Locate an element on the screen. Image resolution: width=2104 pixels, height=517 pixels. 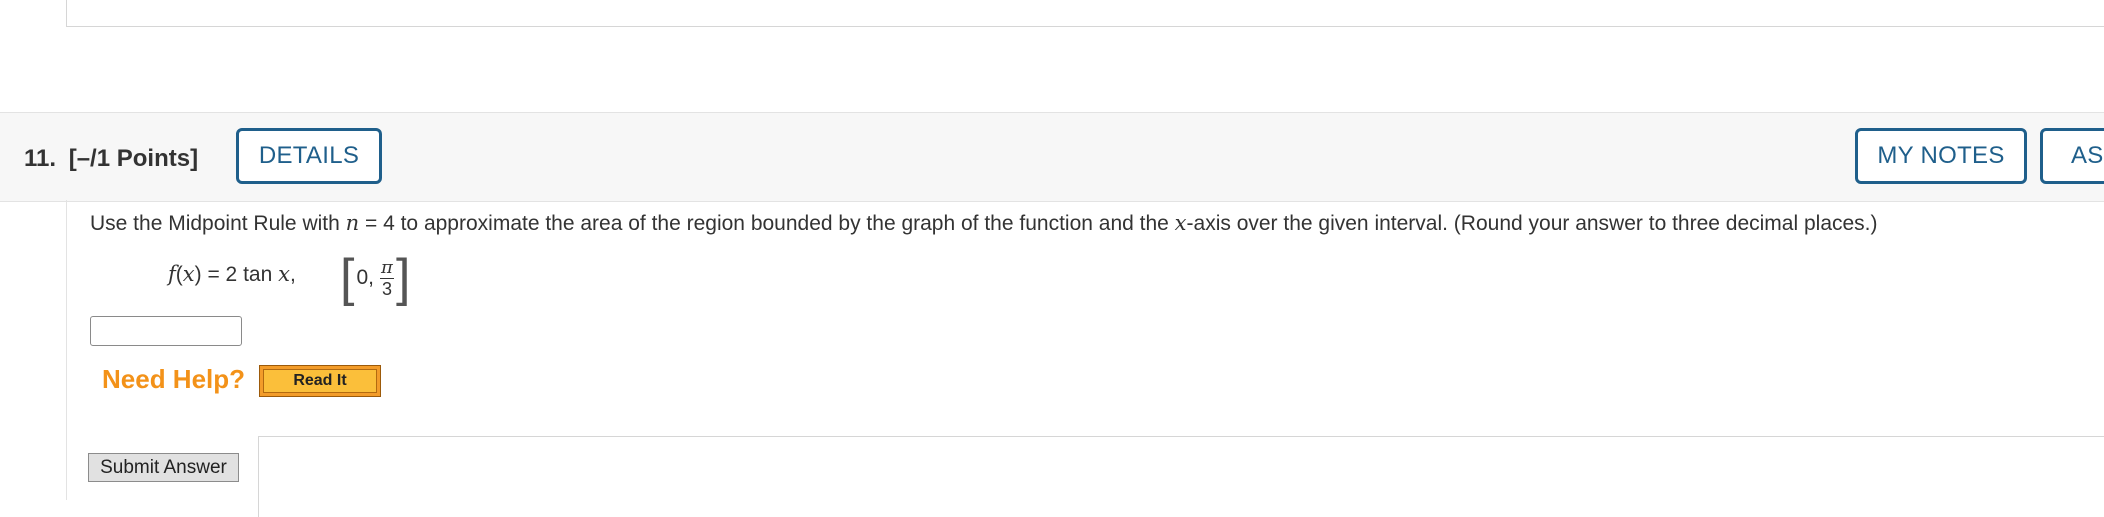
function-variable-2: x is located at coordinates (284, 274).